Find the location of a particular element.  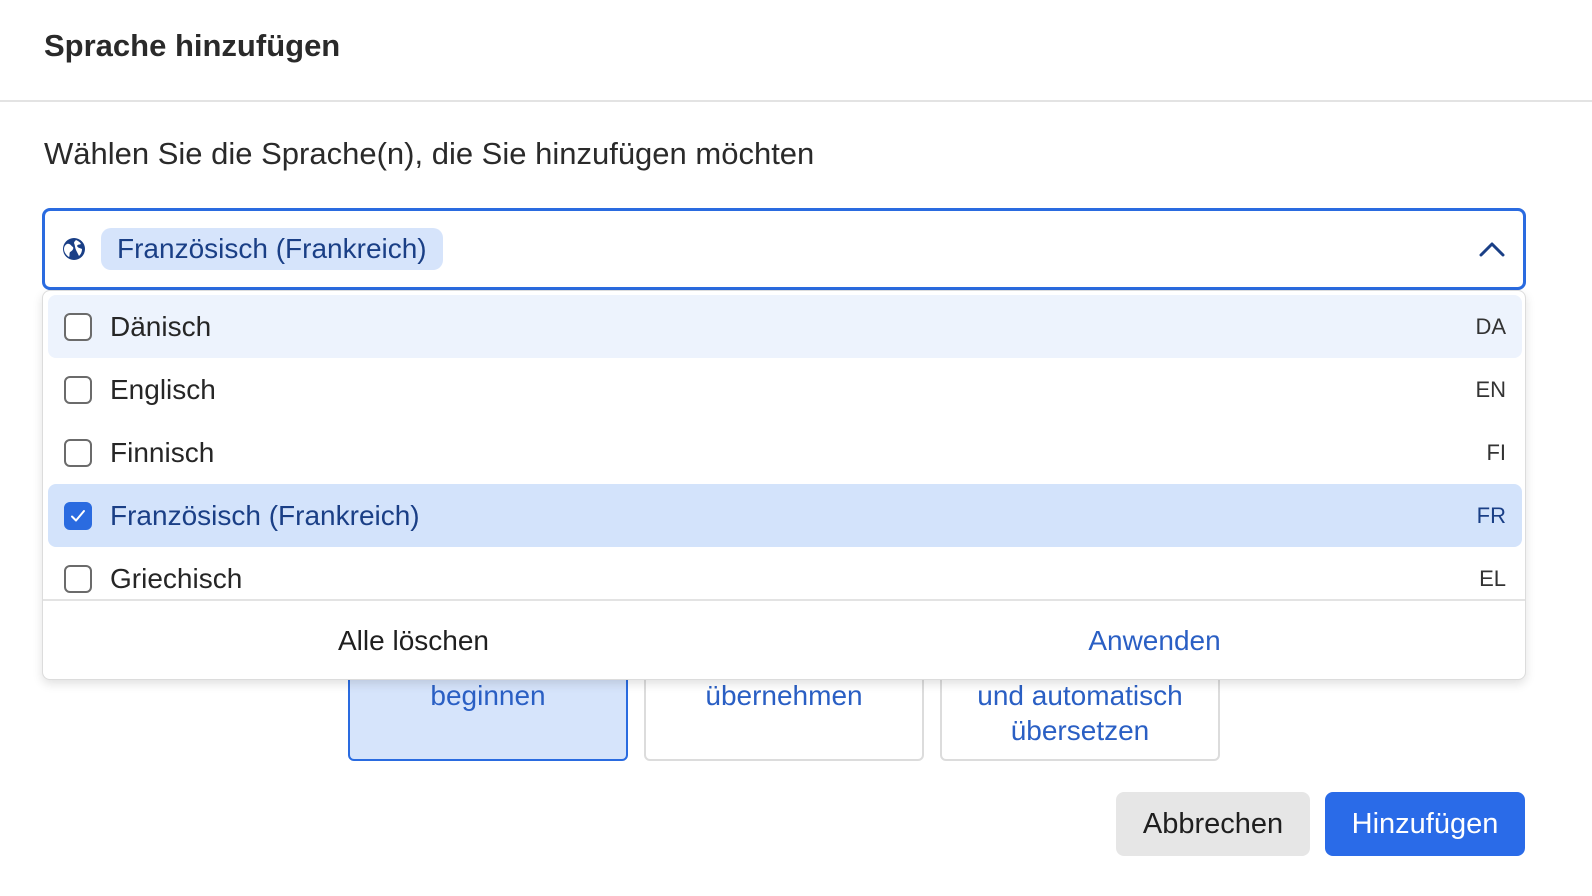

language-option-french-france: Französisch (Frankreich) FR is located at coordinates (785, 515).